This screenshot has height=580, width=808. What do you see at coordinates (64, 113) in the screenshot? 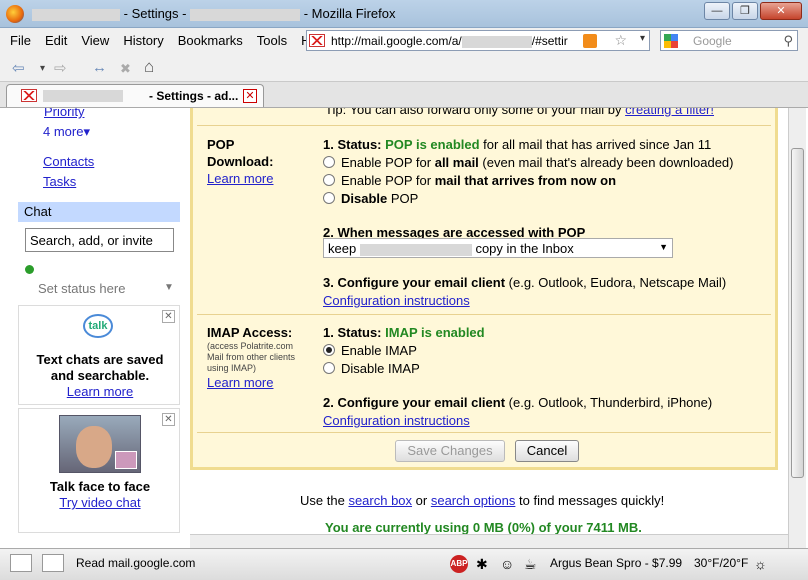
I see `sidebar-item-priority: Priority` at bounding box center [64, 113].